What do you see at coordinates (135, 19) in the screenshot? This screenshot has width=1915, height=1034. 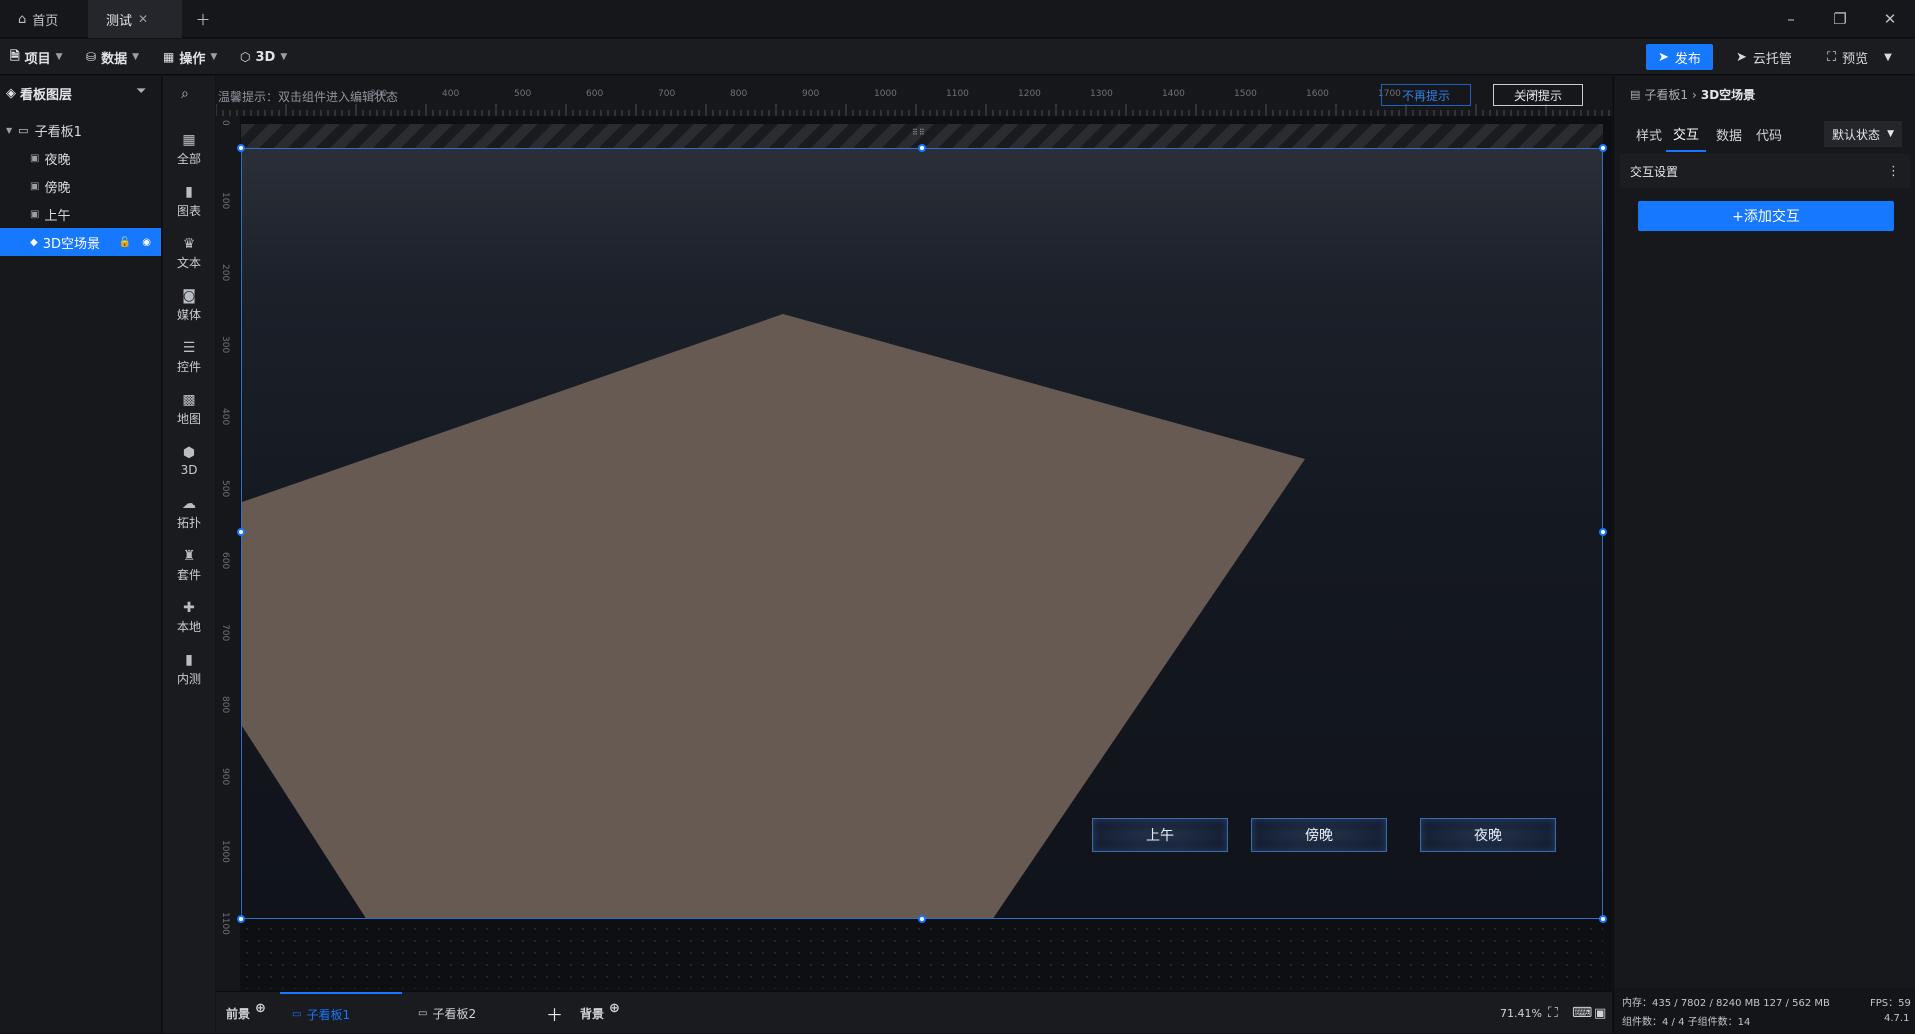 I see `tab-test: 测试 ✕` at bounding box center [135, 19].